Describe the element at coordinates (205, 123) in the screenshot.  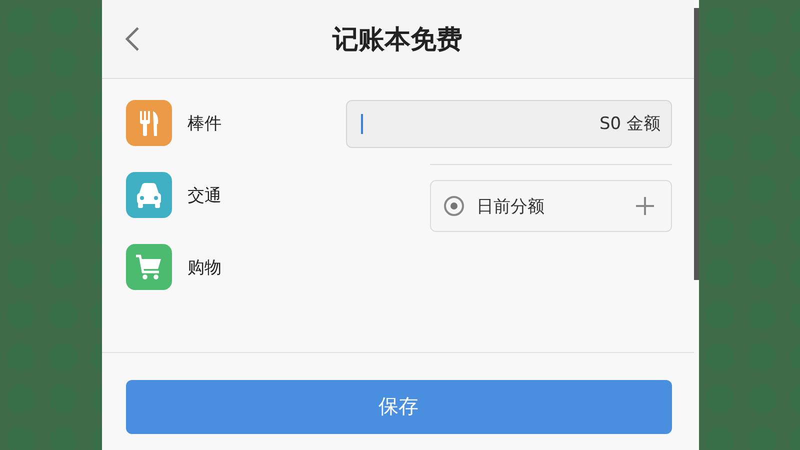
I see `category-label: 棒件` at that location.